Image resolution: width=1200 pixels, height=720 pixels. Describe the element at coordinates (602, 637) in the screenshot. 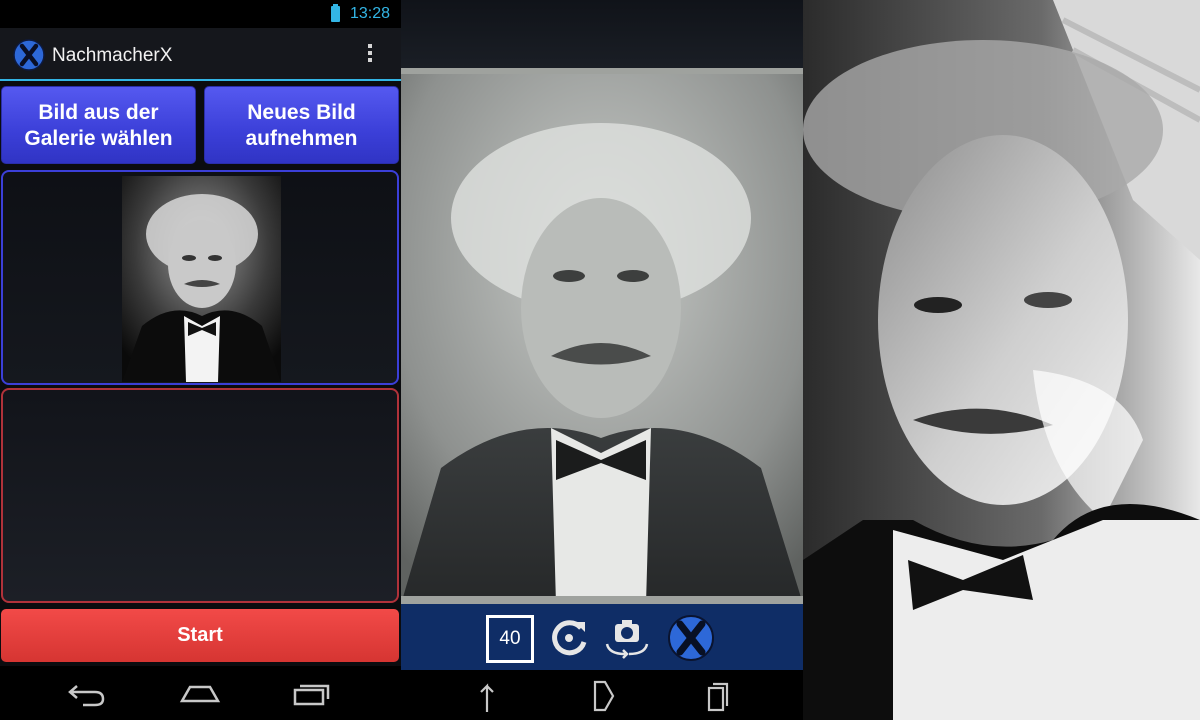

I see `camera-toolbar: 40` at that location.